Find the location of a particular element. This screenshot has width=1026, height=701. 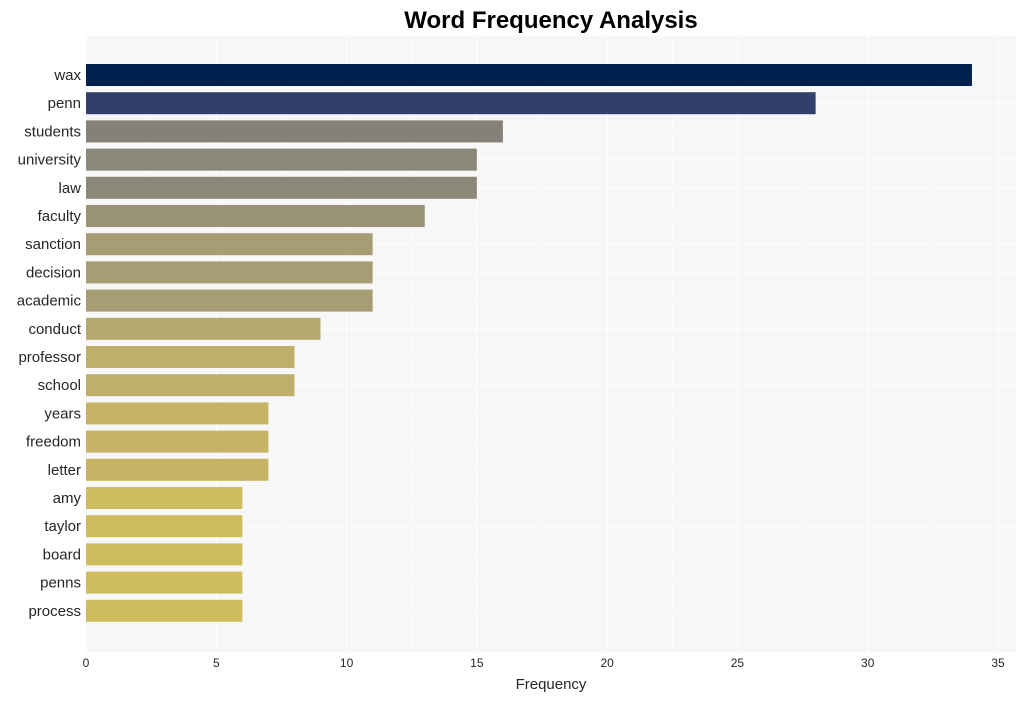

x-tick-label: 25 is located at coordinates (738, 663).